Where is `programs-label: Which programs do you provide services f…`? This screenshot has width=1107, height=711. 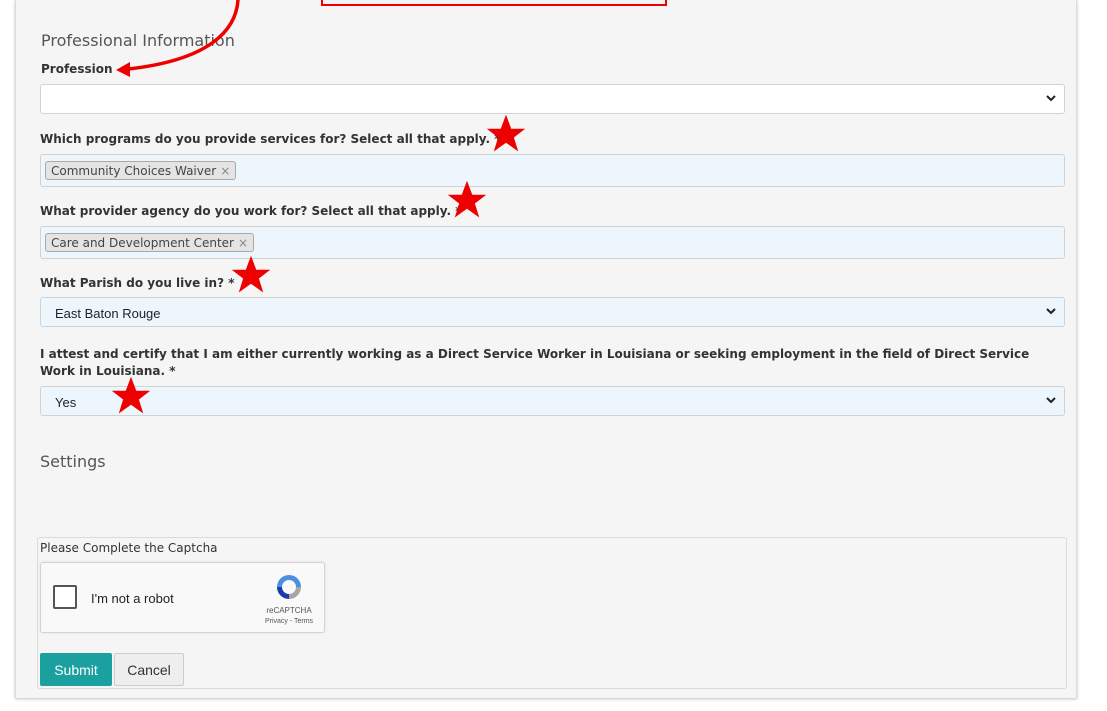 programs-label: Which programs do you provide services f… is located at coordinates (270, 139).